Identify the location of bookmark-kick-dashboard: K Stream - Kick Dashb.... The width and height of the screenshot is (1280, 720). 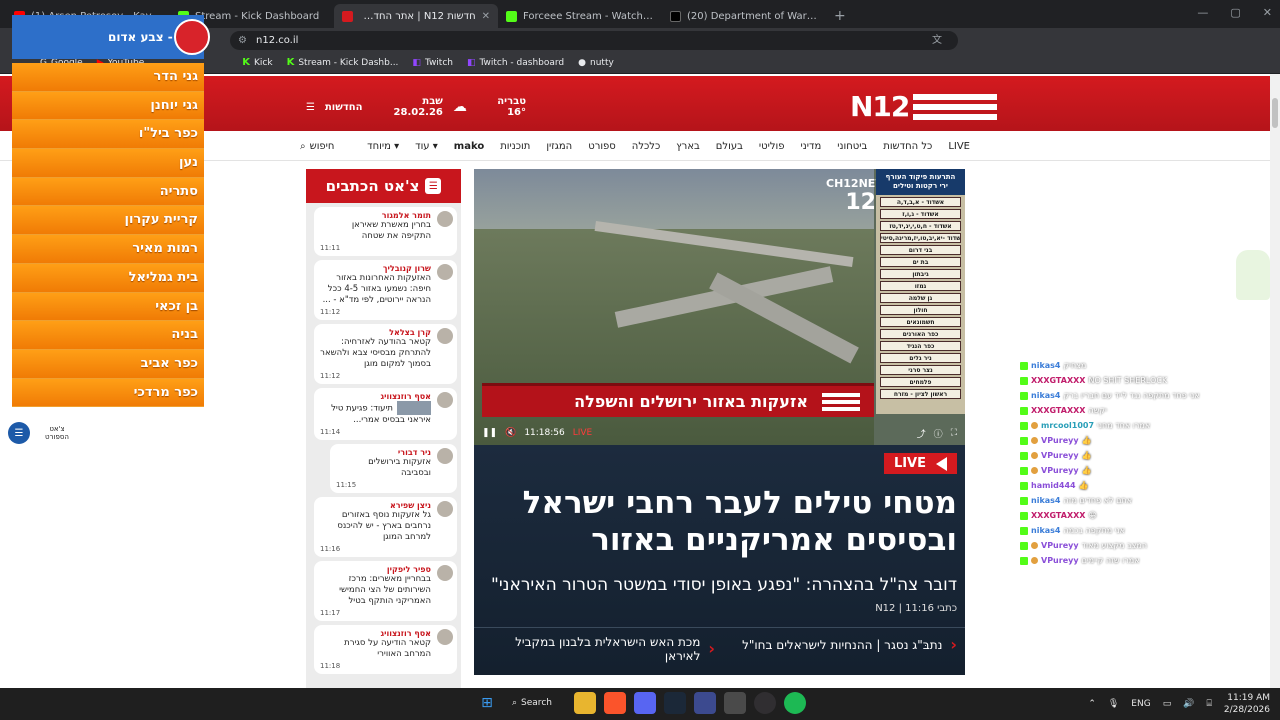
(343, 62).